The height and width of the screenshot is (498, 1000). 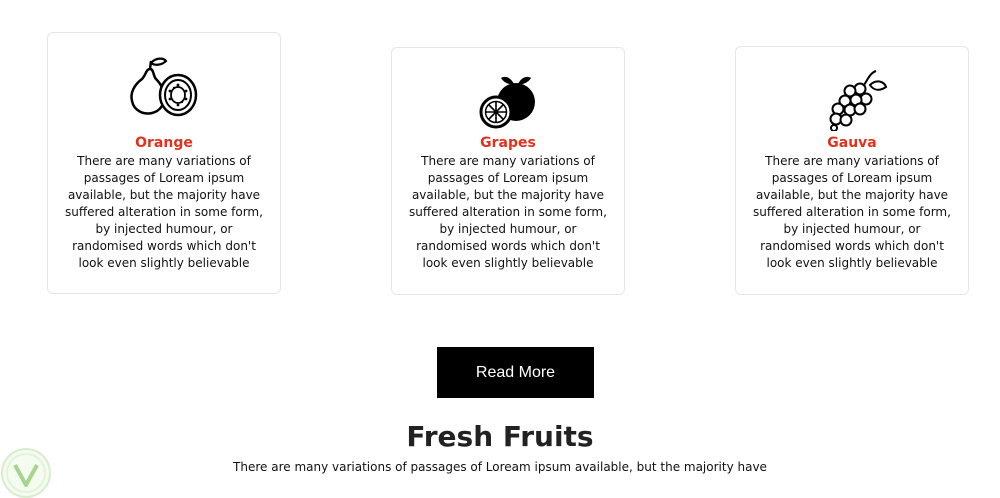 What do you see at coordinates (164, 86) in the screenshot?
I see `guava-icon` at bounding box center [164, 86].